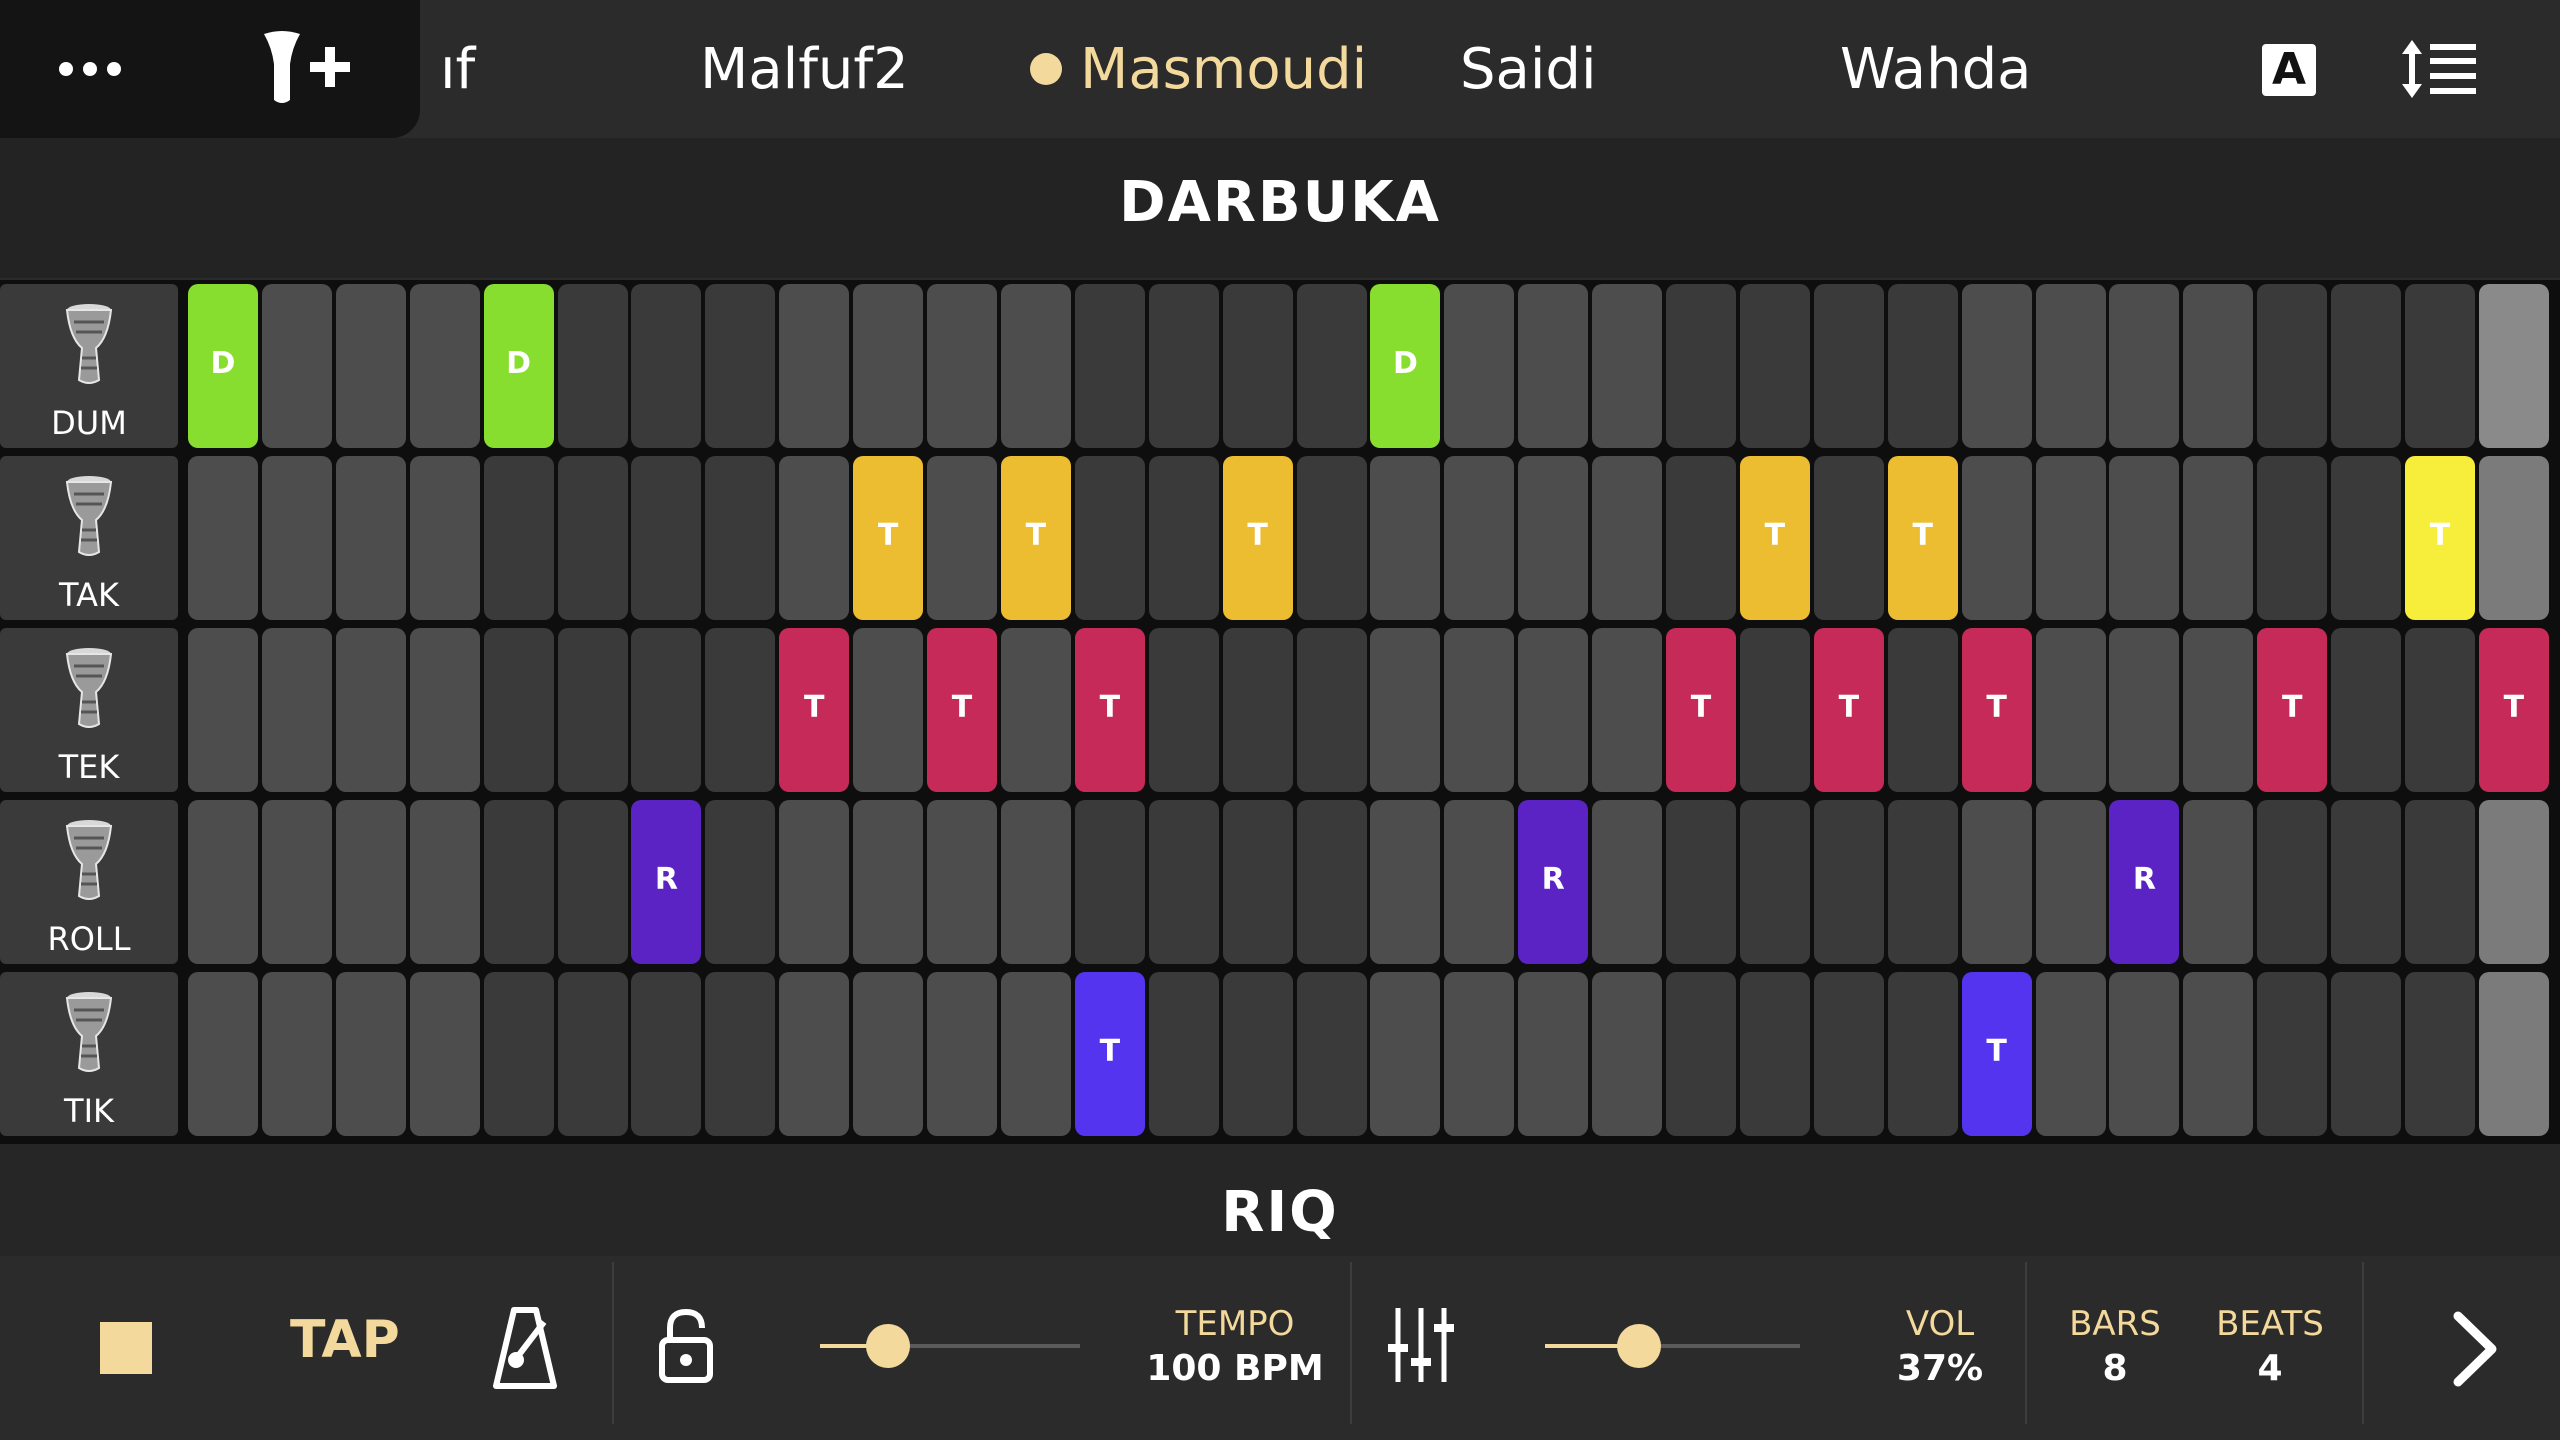 This screenshot has width=2560, height=1440. What do you see at coordinates (89, 882) in the screenshot?
I see `instrument-label-roll: ROLL` at bounding box center [89, 882].